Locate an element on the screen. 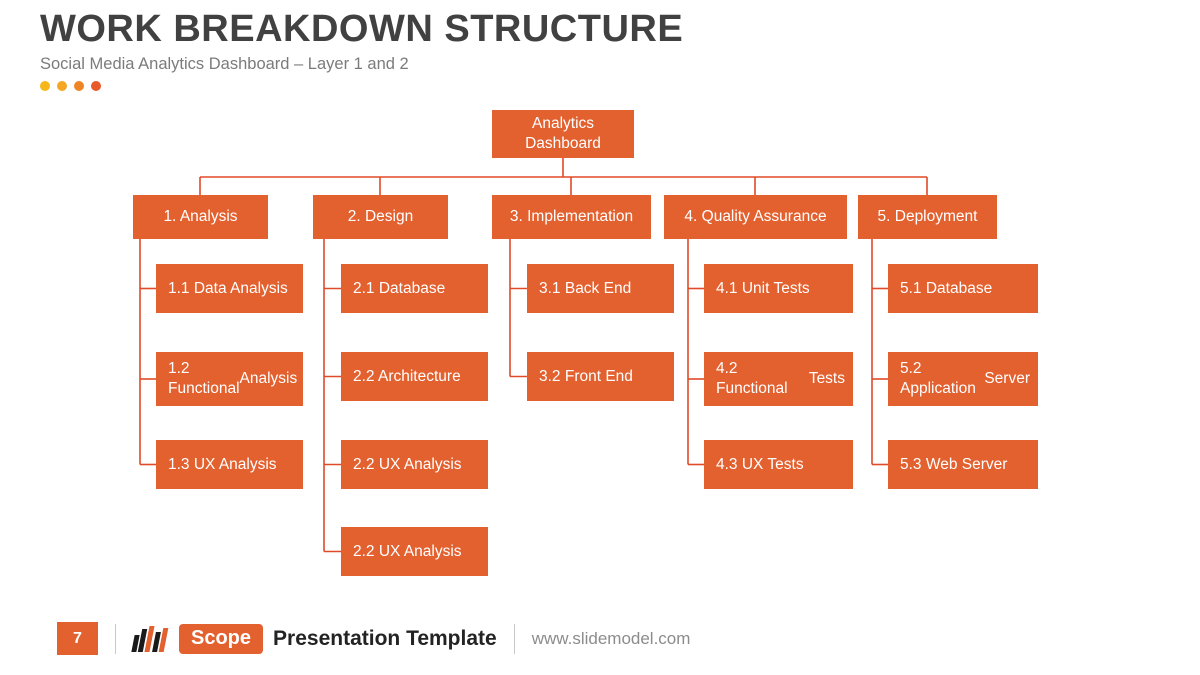 The width and height of the screenshot is (1200, 675). node-text-line: 2. Design is located at coordinates (380, 217).